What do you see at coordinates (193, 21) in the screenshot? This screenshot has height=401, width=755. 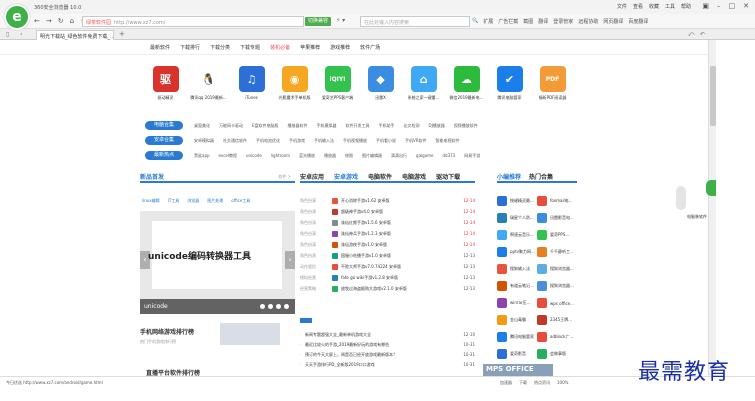 I see `url-input: 绿茶软件园 http://www.xz7.com/` at bounding box center [193, 21].